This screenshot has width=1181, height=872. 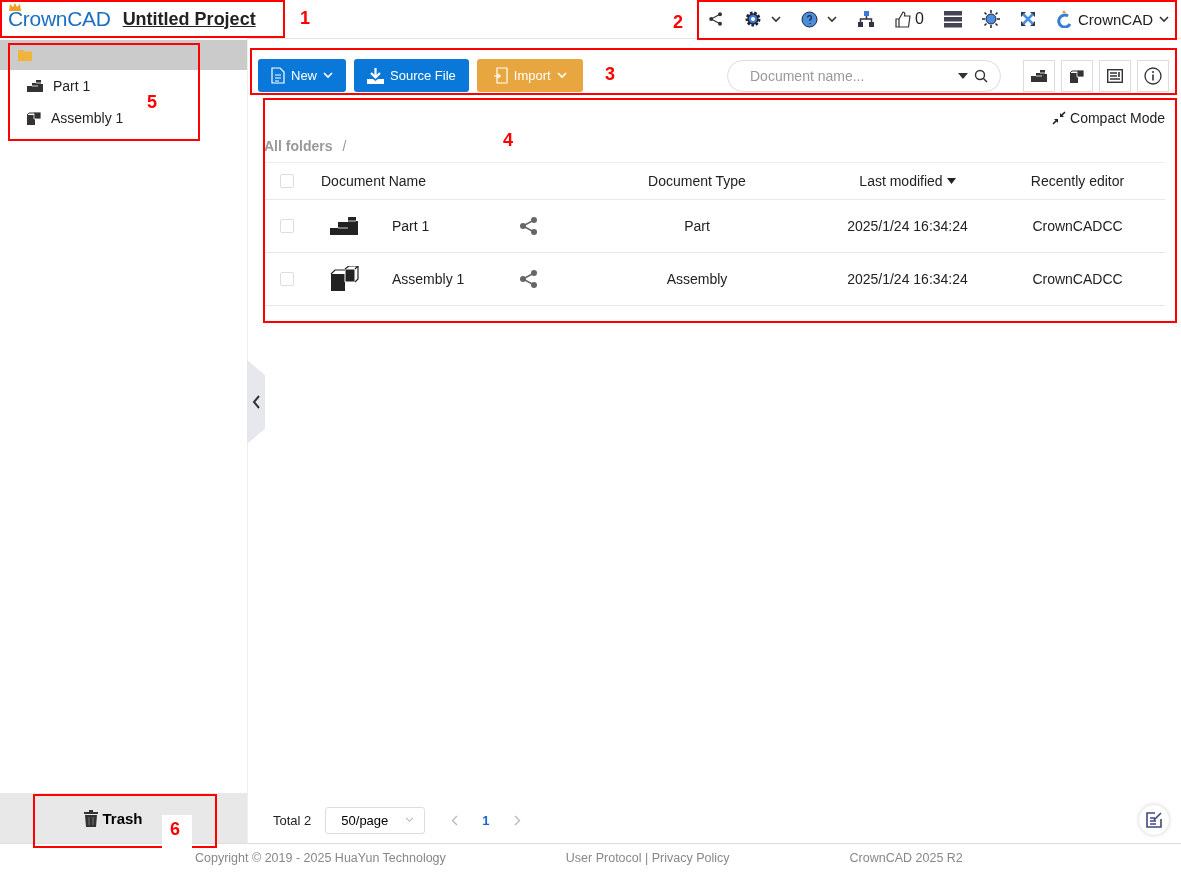 What do you see at coordinates (177, 831) in the screenshot?
I see `annotation-number: 6` at bounding box center [177, 831].